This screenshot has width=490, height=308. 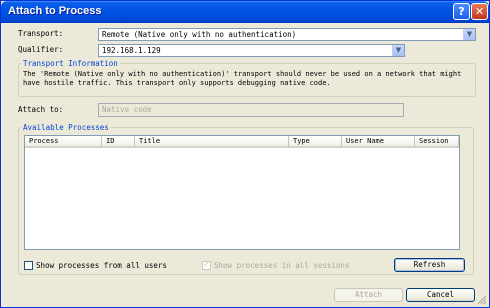 What do you see at coordinates (245, 12) in the screenshot?
I see `title-bar: Attach to Process ? ✕` at bounding box center [245, 12].